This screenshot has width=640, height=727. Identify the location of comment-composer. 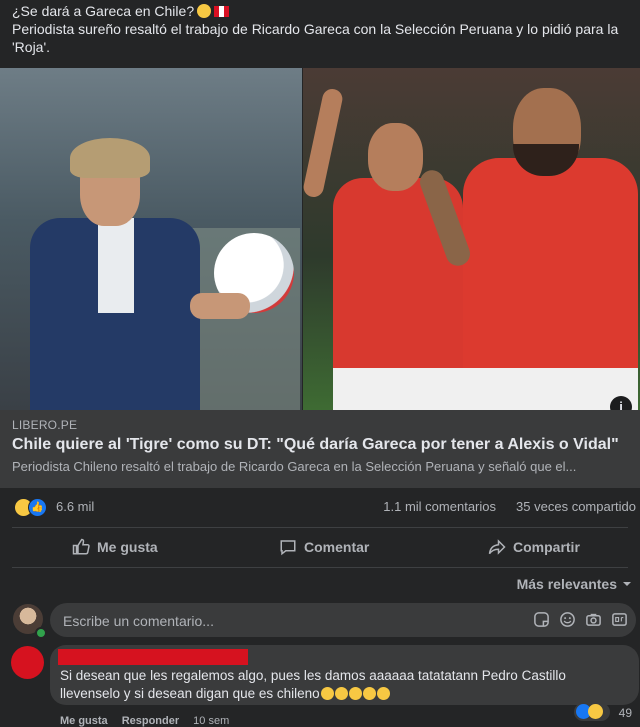
(343, 621).